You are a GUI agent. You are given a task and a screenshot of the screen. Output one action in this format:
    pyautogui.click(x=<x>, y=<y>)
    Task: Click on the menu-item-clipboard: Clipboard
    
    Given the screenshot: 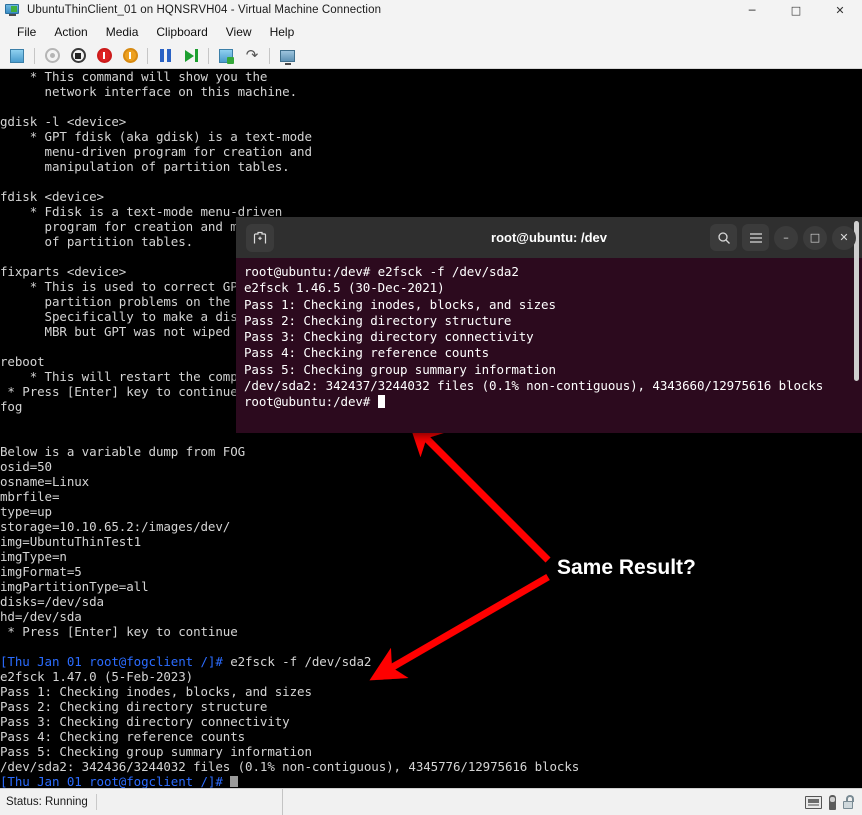 What is the action you would take?
    pyautogui.click(x=181, y=32)
    